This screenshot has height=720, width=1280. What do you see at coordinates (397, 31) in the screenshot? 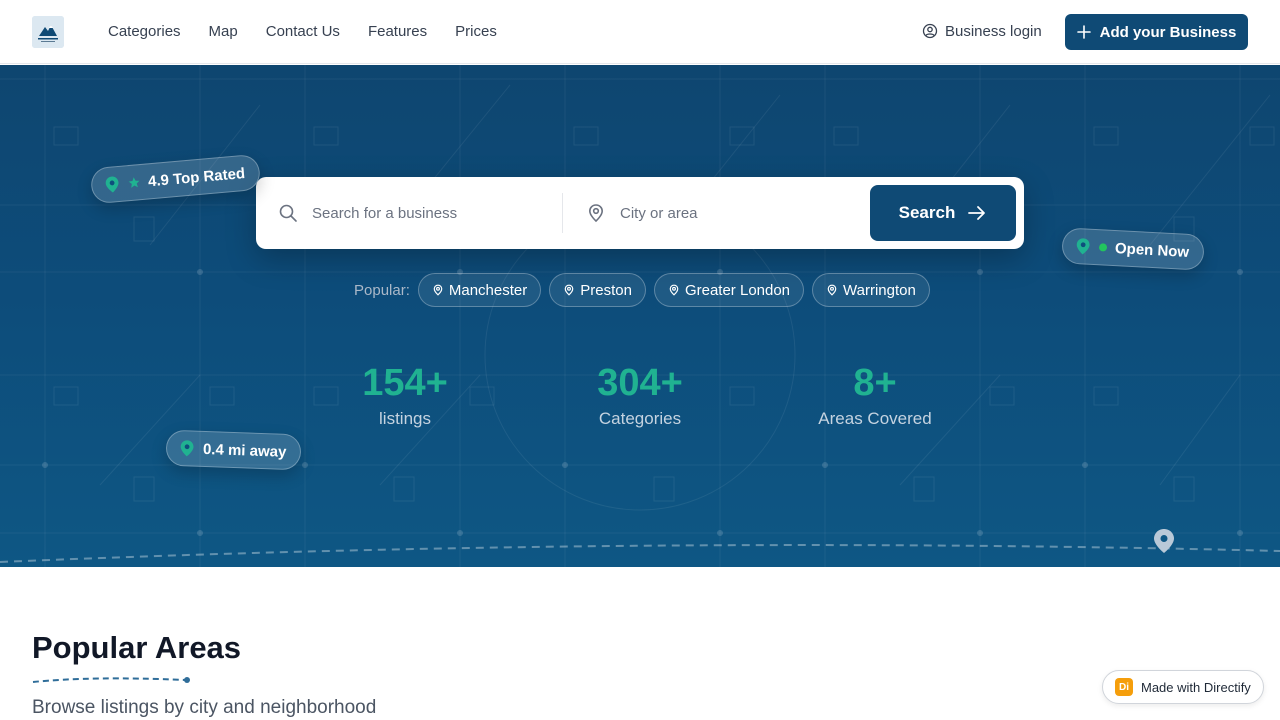
I see `nav-features: Features` at bounding box center [397, 31].